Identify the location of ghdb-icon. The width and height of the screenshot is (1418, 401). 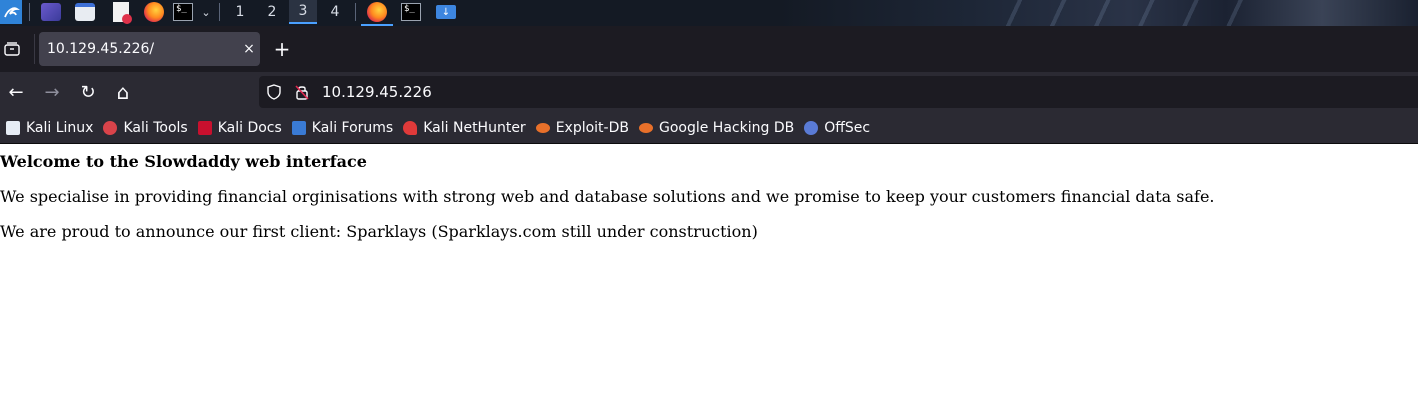
(645, 127).